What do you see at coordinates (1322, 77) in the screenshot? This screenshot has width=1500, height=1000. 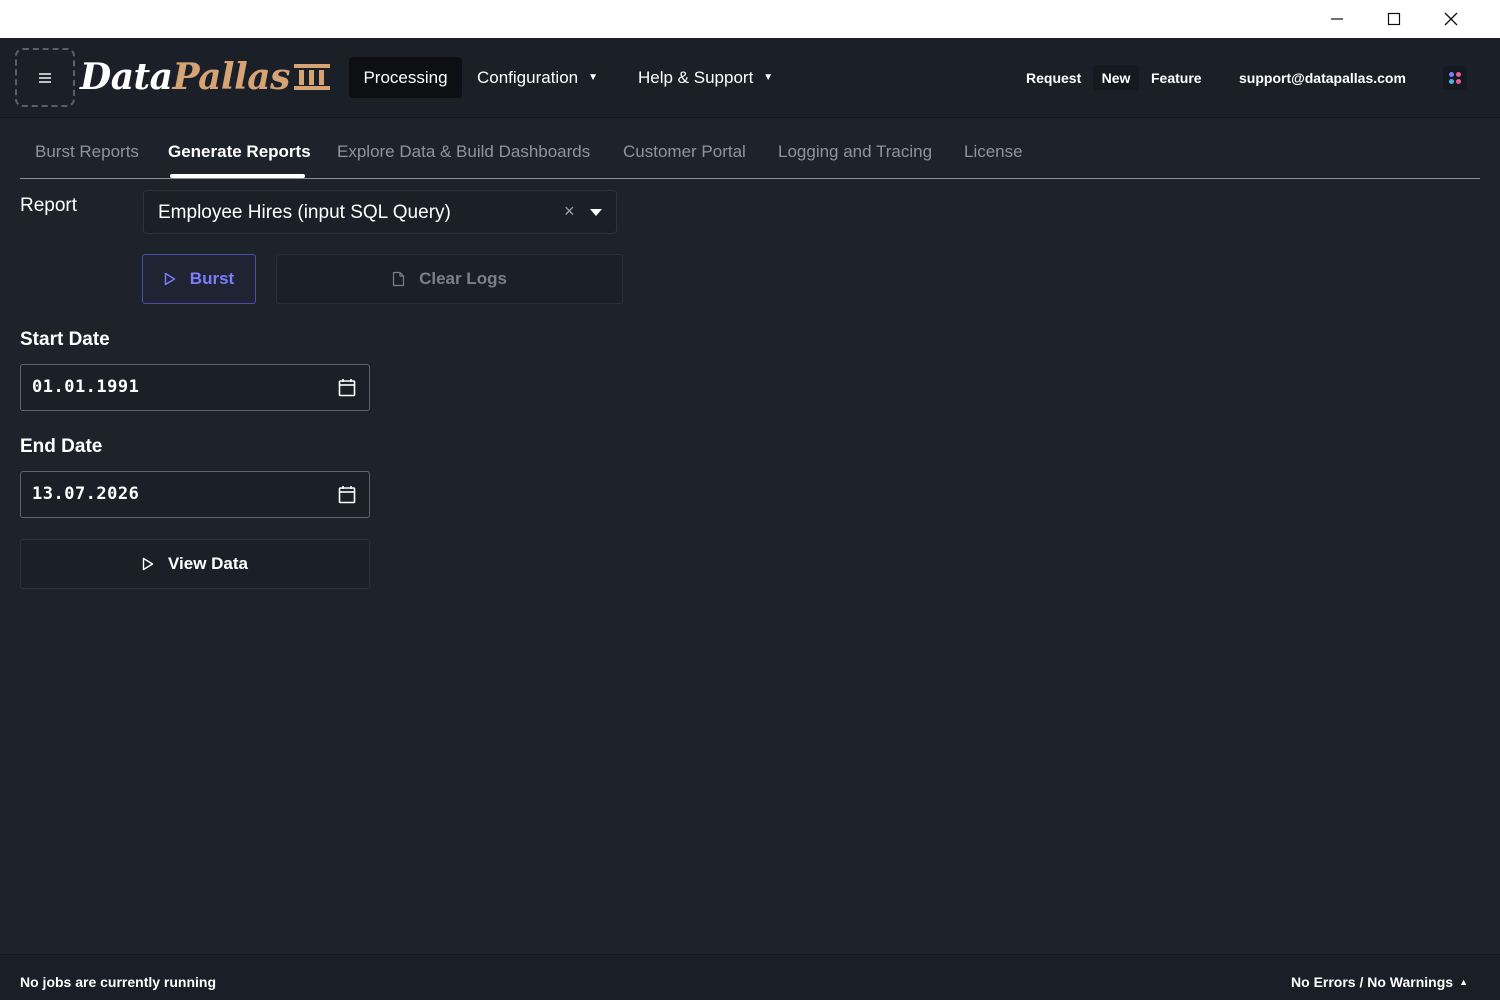 I see `support-email-link: support@datapallas.com` at bounding box center [1322, 77].